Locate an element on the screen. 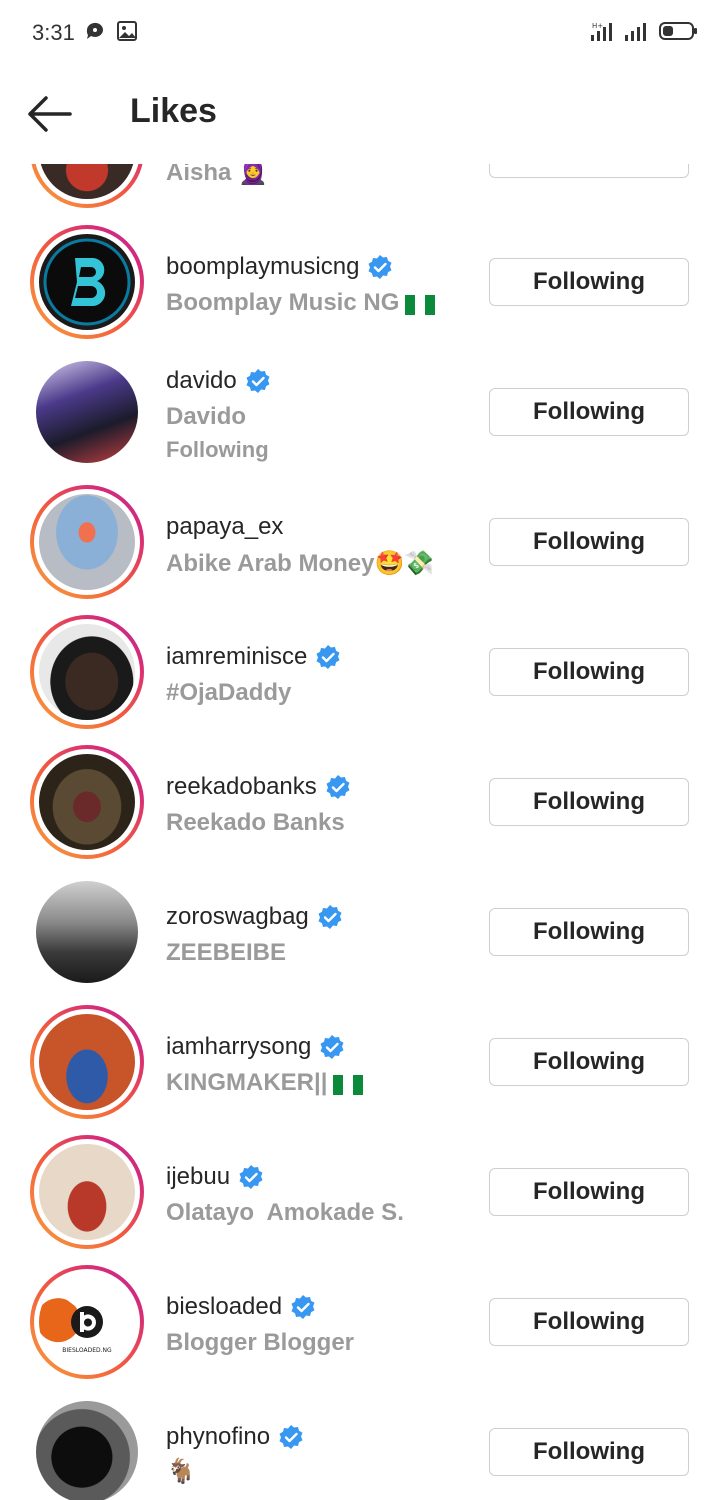 This screenshot has height=1500, width=720. list-item: iamharrysong KINGMAKER|| Following is located at coordinates (360, 1070).